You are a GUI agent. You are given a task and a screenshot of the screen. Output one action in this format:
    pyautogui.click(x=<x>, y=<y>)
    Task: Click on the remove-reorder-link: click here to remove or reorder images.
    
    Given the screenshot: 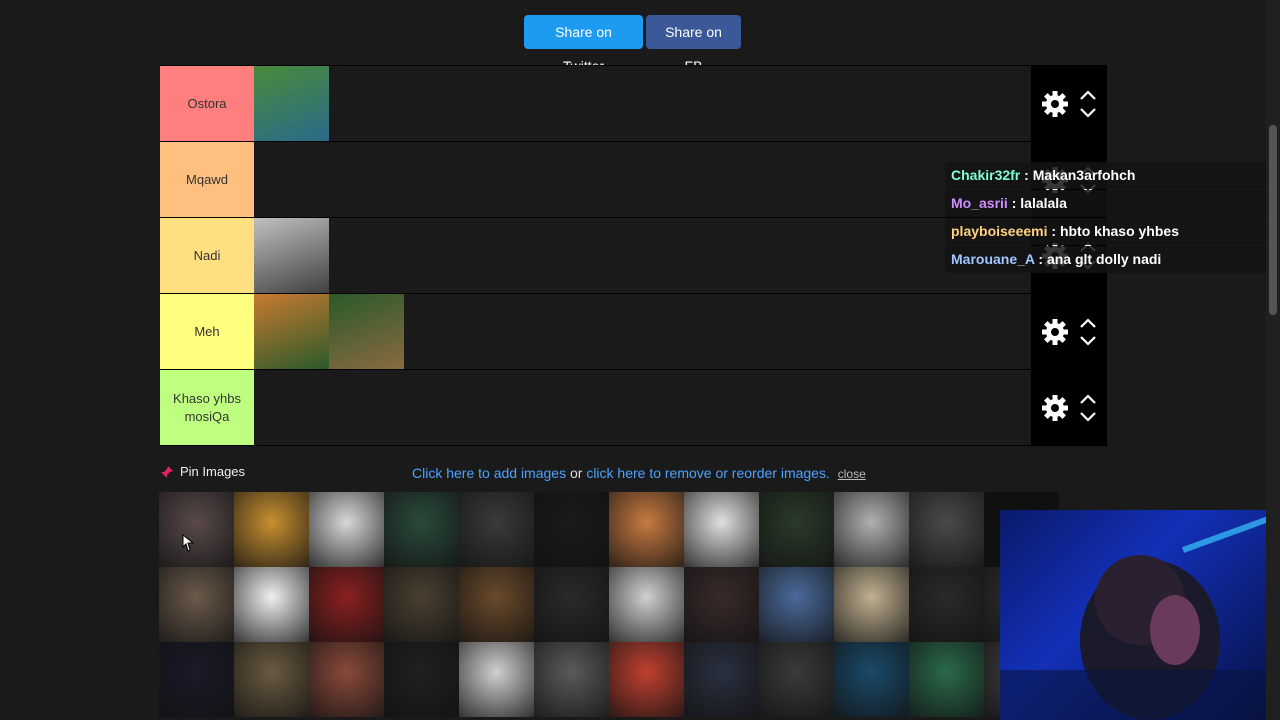 What is the action you would take?
    pyautogui.click(x=708, y=473)
    